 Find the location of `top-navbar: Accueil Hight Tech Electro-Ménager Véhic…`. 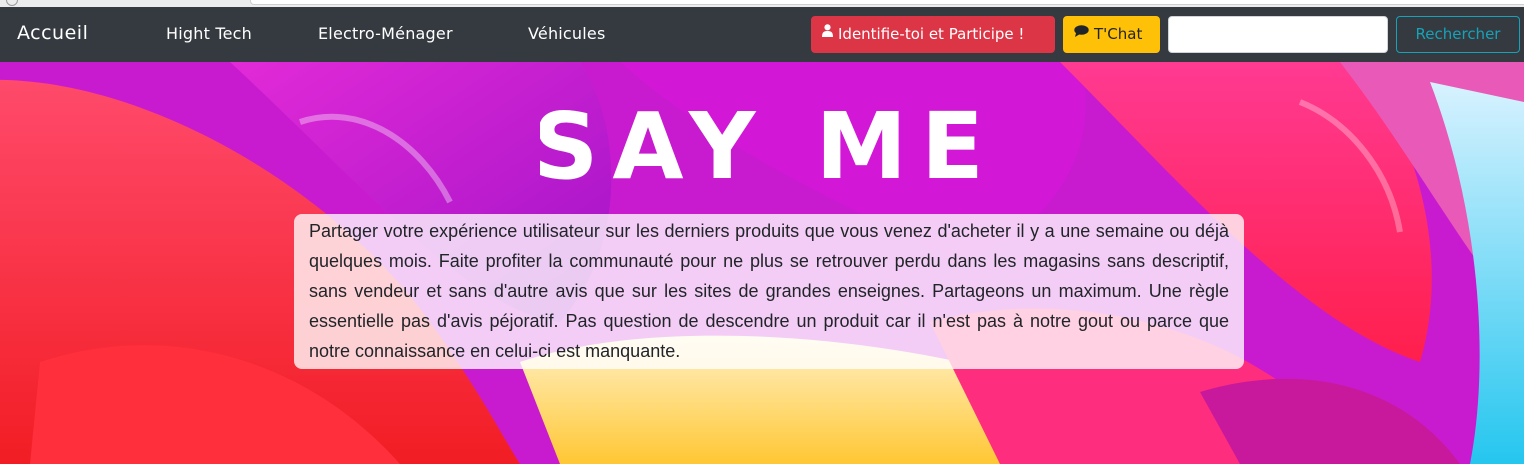

top-navbar: Accueil Hight Tech Electro-Ménager Véhic… is located at coordinates (762, 34).